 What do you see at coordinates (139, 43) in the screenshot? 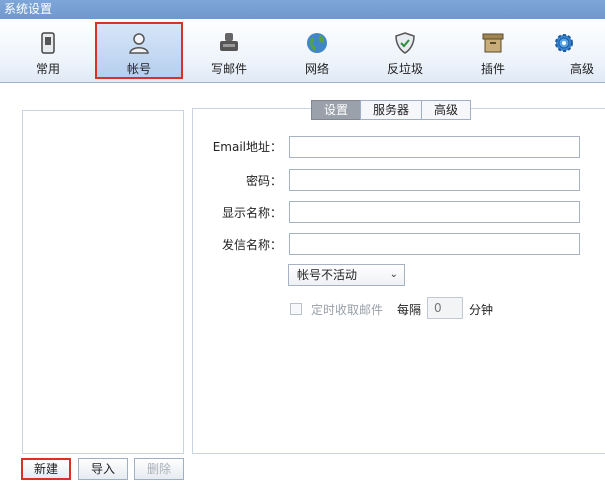
I see `user-icon` at bounding box center [139, 43].